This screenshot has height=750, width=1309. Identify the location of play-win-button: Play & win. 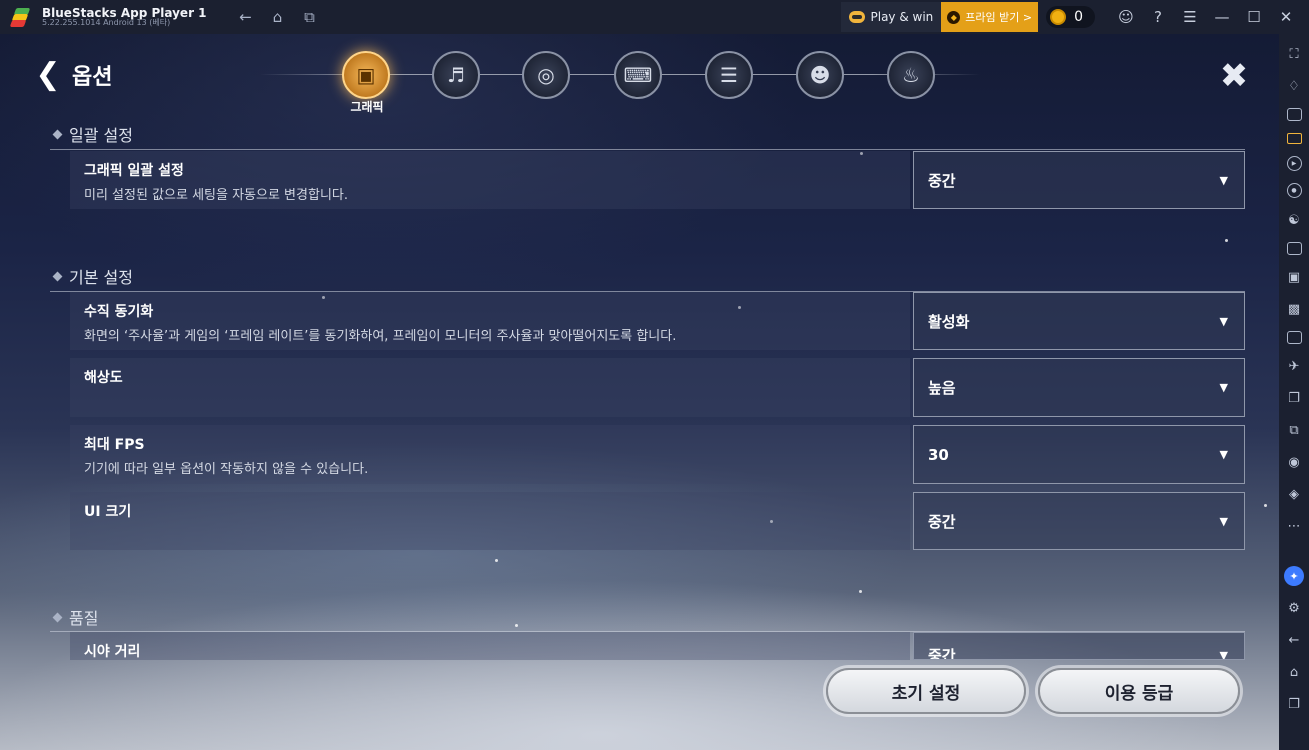
(891, 17).